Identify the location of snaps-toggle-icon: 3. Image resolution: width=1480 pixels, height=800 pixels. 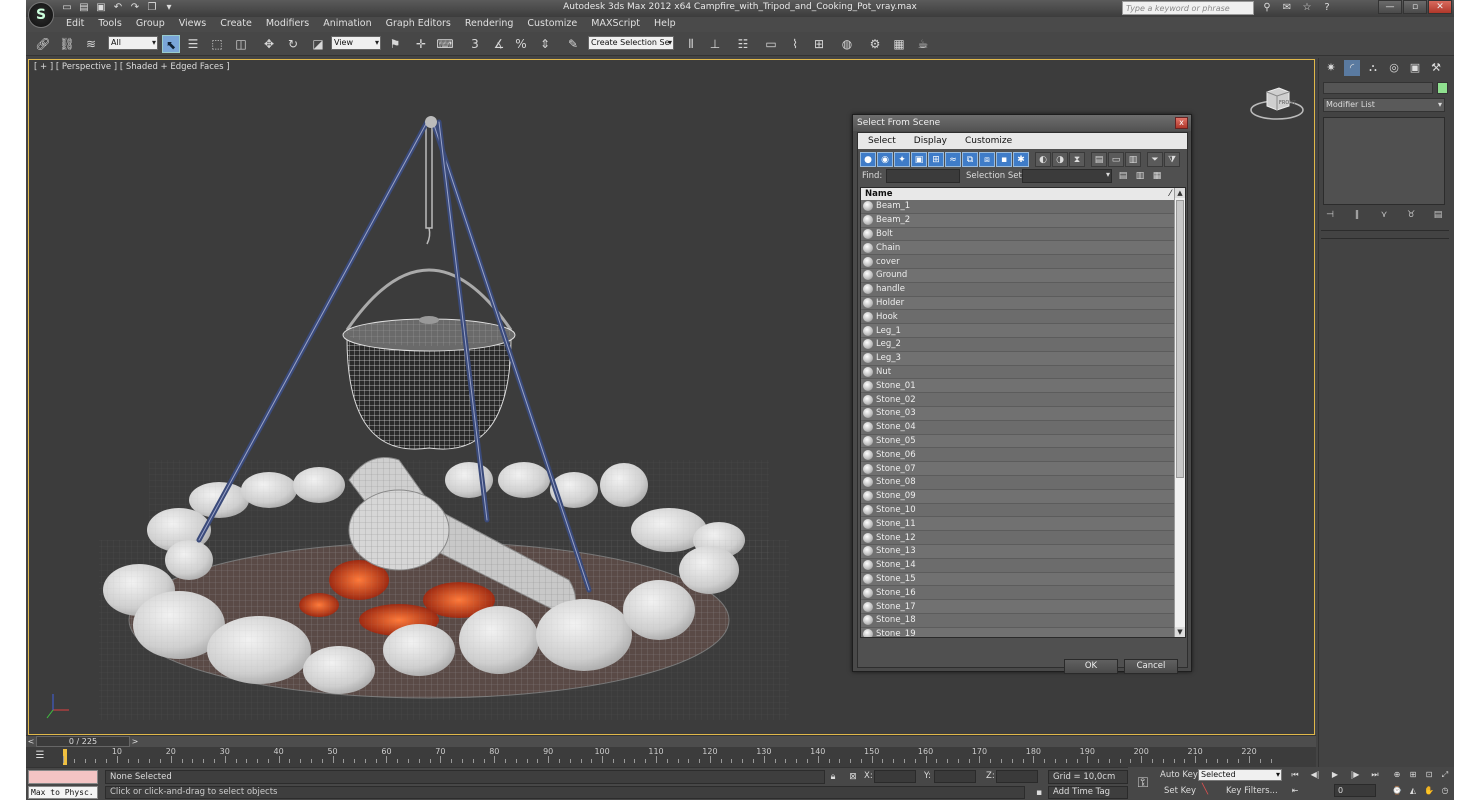
(475, 44).